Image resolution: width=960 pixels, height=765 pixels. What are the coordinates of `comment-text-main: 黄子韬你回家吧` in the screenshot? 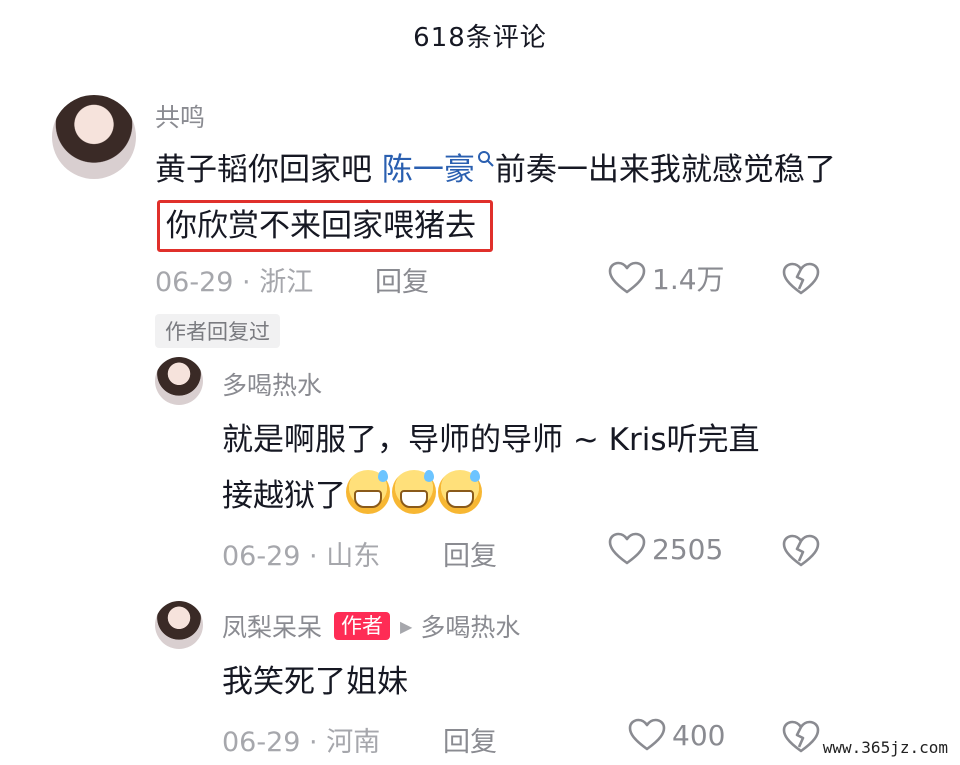 It's located at (268, 170).